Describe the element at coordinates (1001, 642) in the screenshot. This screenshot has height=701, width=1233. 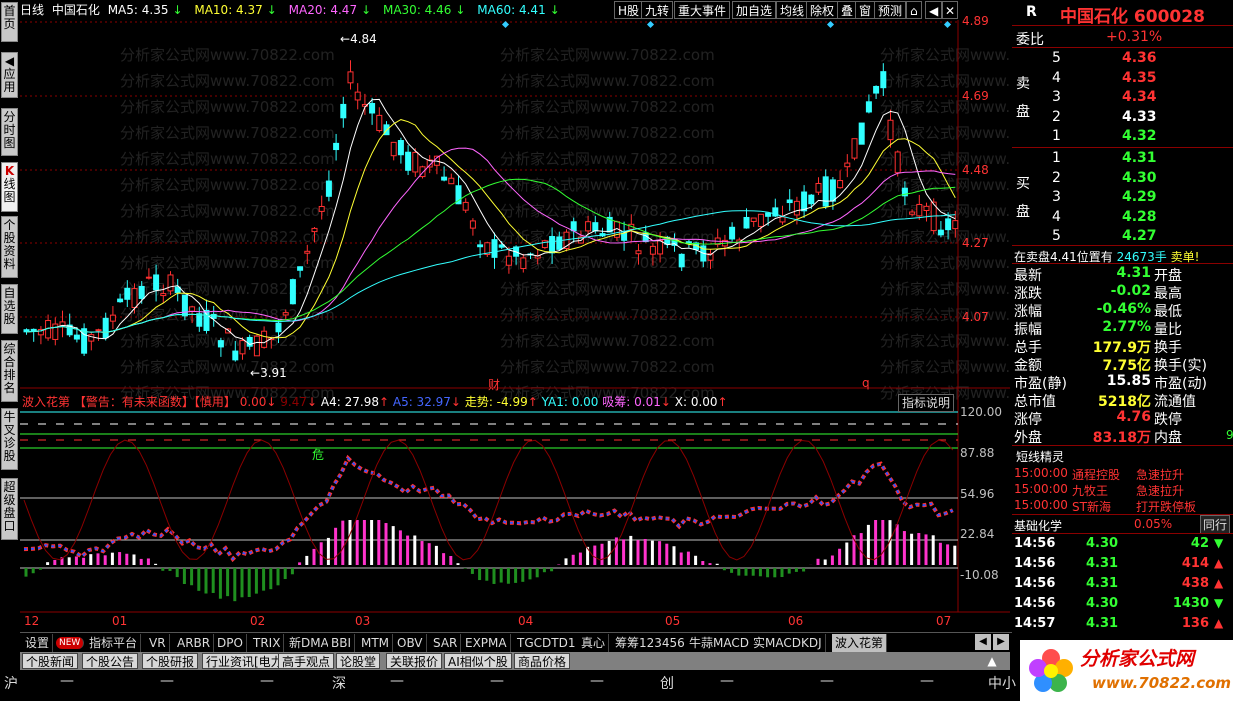
I see `scroll-right-icon: ▶` at that location.